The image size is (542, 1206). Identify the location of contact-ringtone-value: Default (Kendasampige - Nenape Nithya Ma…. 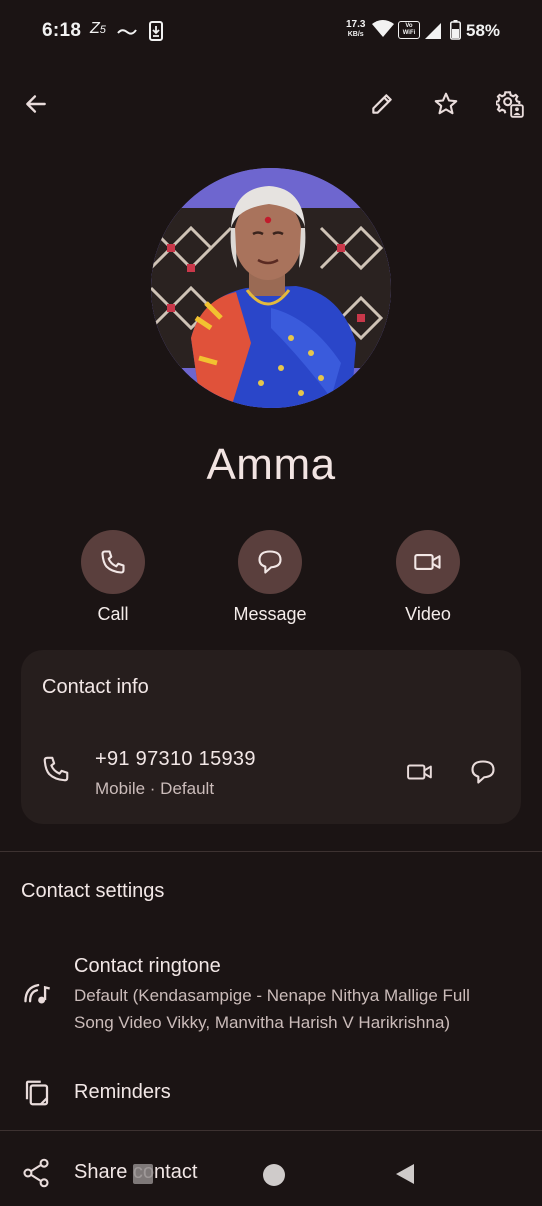
(272, 1009).